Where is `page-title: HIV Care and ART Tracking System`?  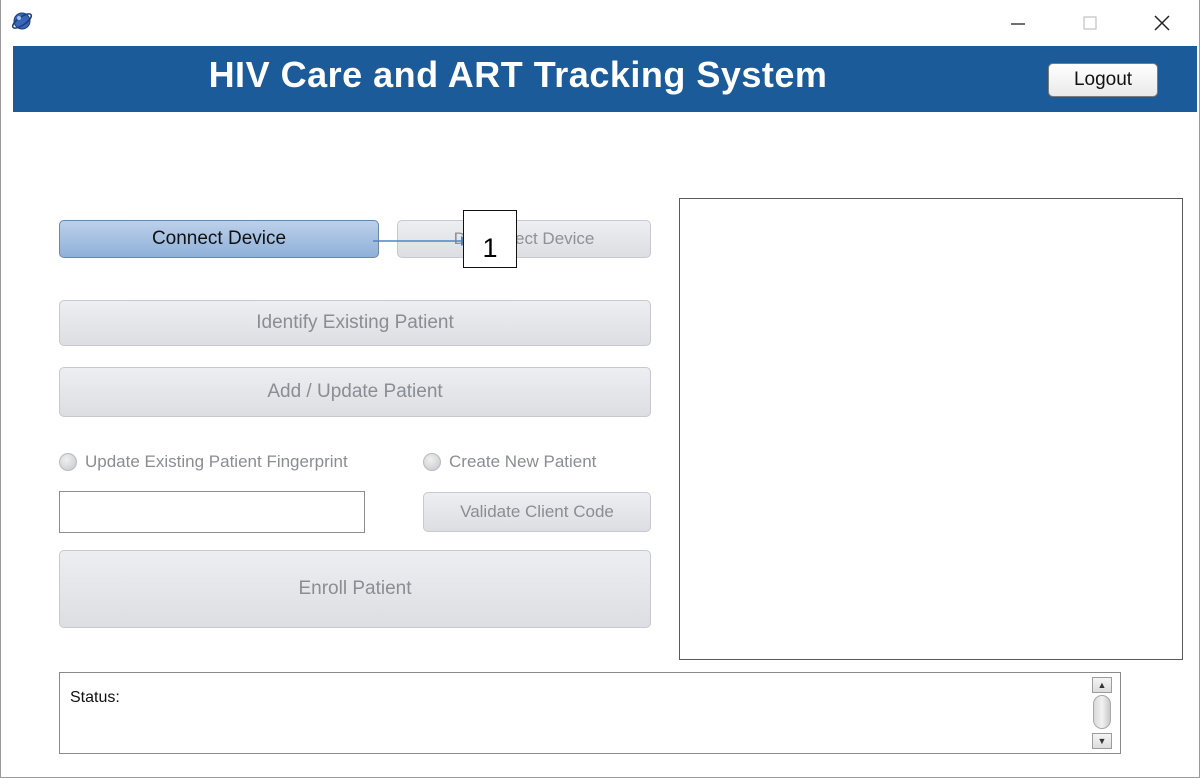 page-title: HIV Care and ART Tracking System is located at coordinates (518, 74).